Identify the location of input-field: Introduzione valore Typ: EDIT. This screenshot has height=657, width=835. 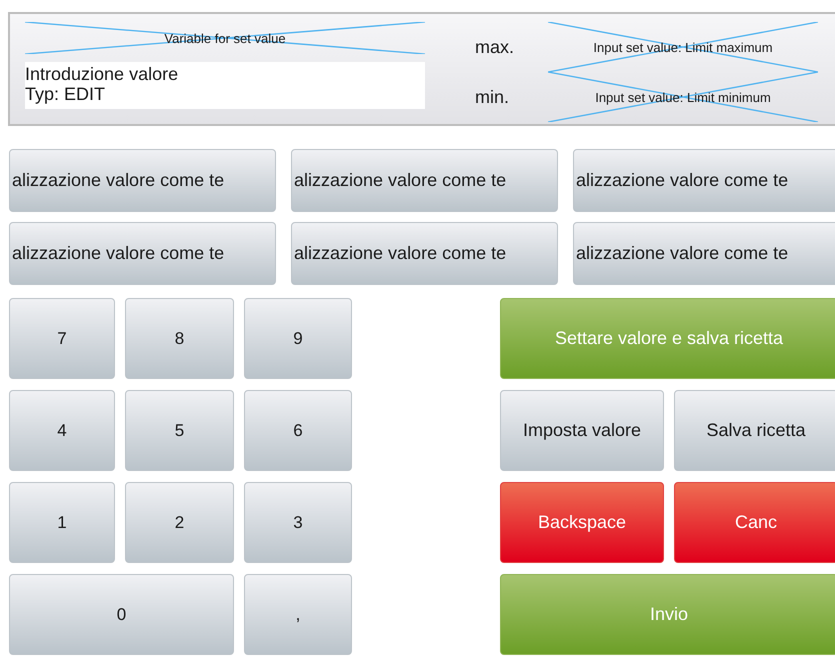
(225, 85).